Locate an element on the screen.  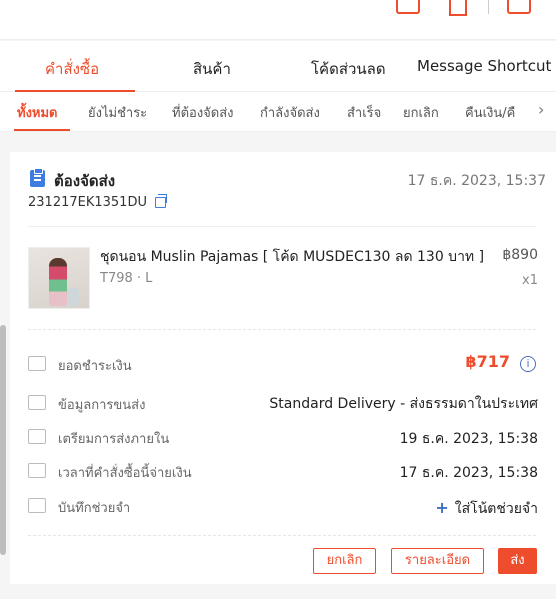
subtab-unpaid: ยังไม่ชำระ is located at coordinates (117, 112).